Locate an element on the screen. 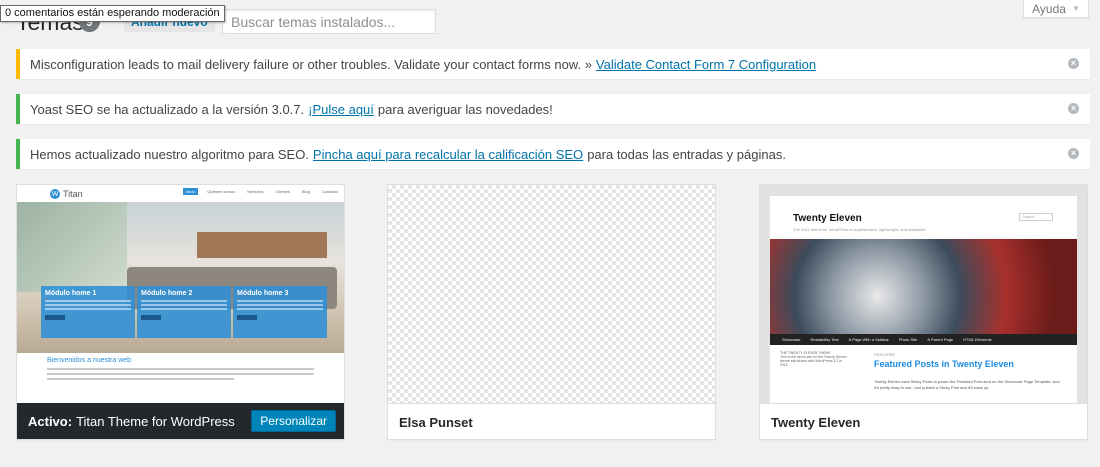  preview-menu-item: Quiénes somos is located at coordinates (221, 191).